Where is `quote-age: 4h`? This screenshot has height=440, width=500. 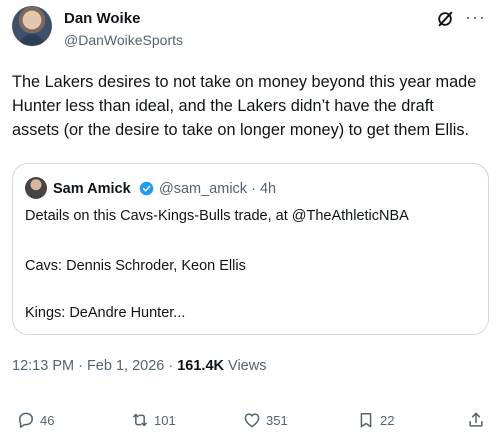
quote-age: 4h is located at coordinates (268, 189).